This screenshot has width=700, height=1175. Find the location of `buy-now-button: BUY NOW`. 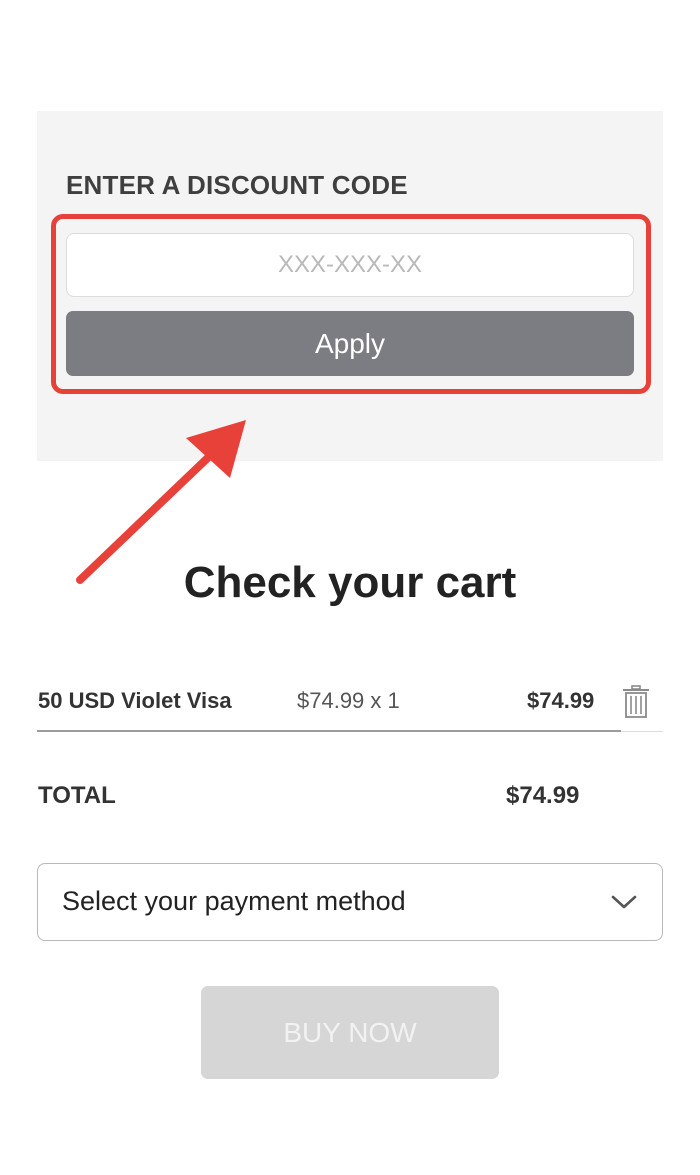

buy-now-button: BUY NOW is located at coordinates (350, 1032).